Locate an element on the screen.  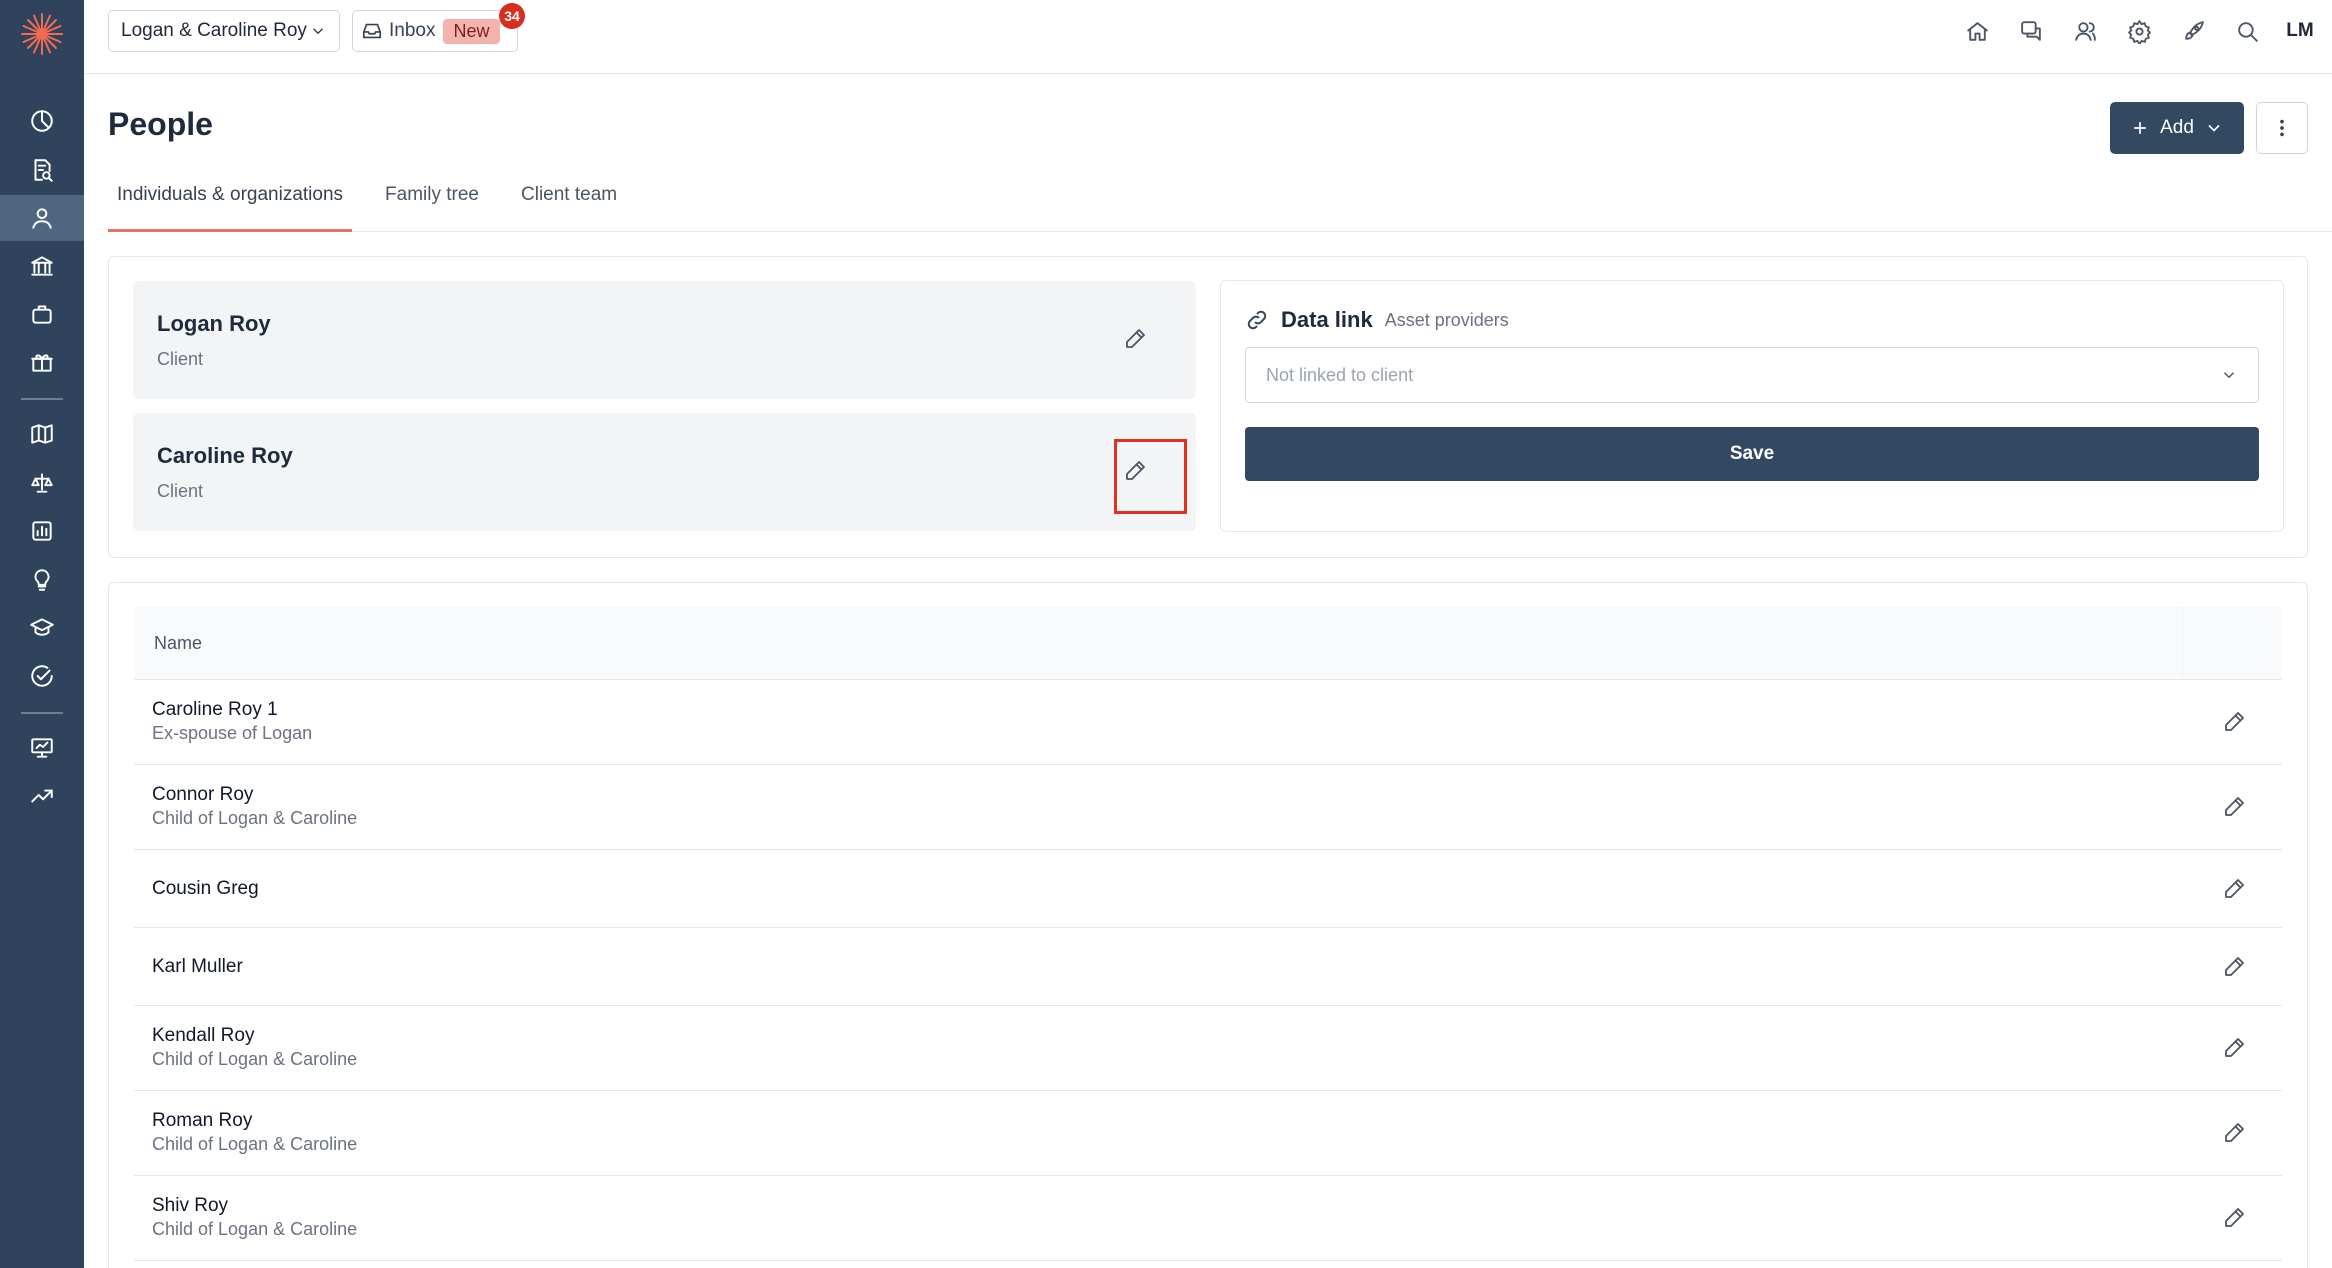
nav-documents is located at coordinates (42, 170).